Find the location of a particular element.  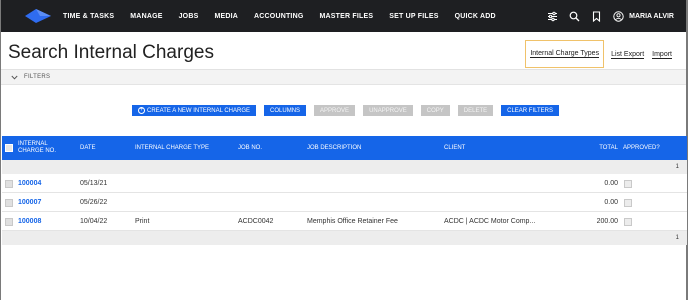

button-label: UNAPPROVE is located at coordinates (388, 110).